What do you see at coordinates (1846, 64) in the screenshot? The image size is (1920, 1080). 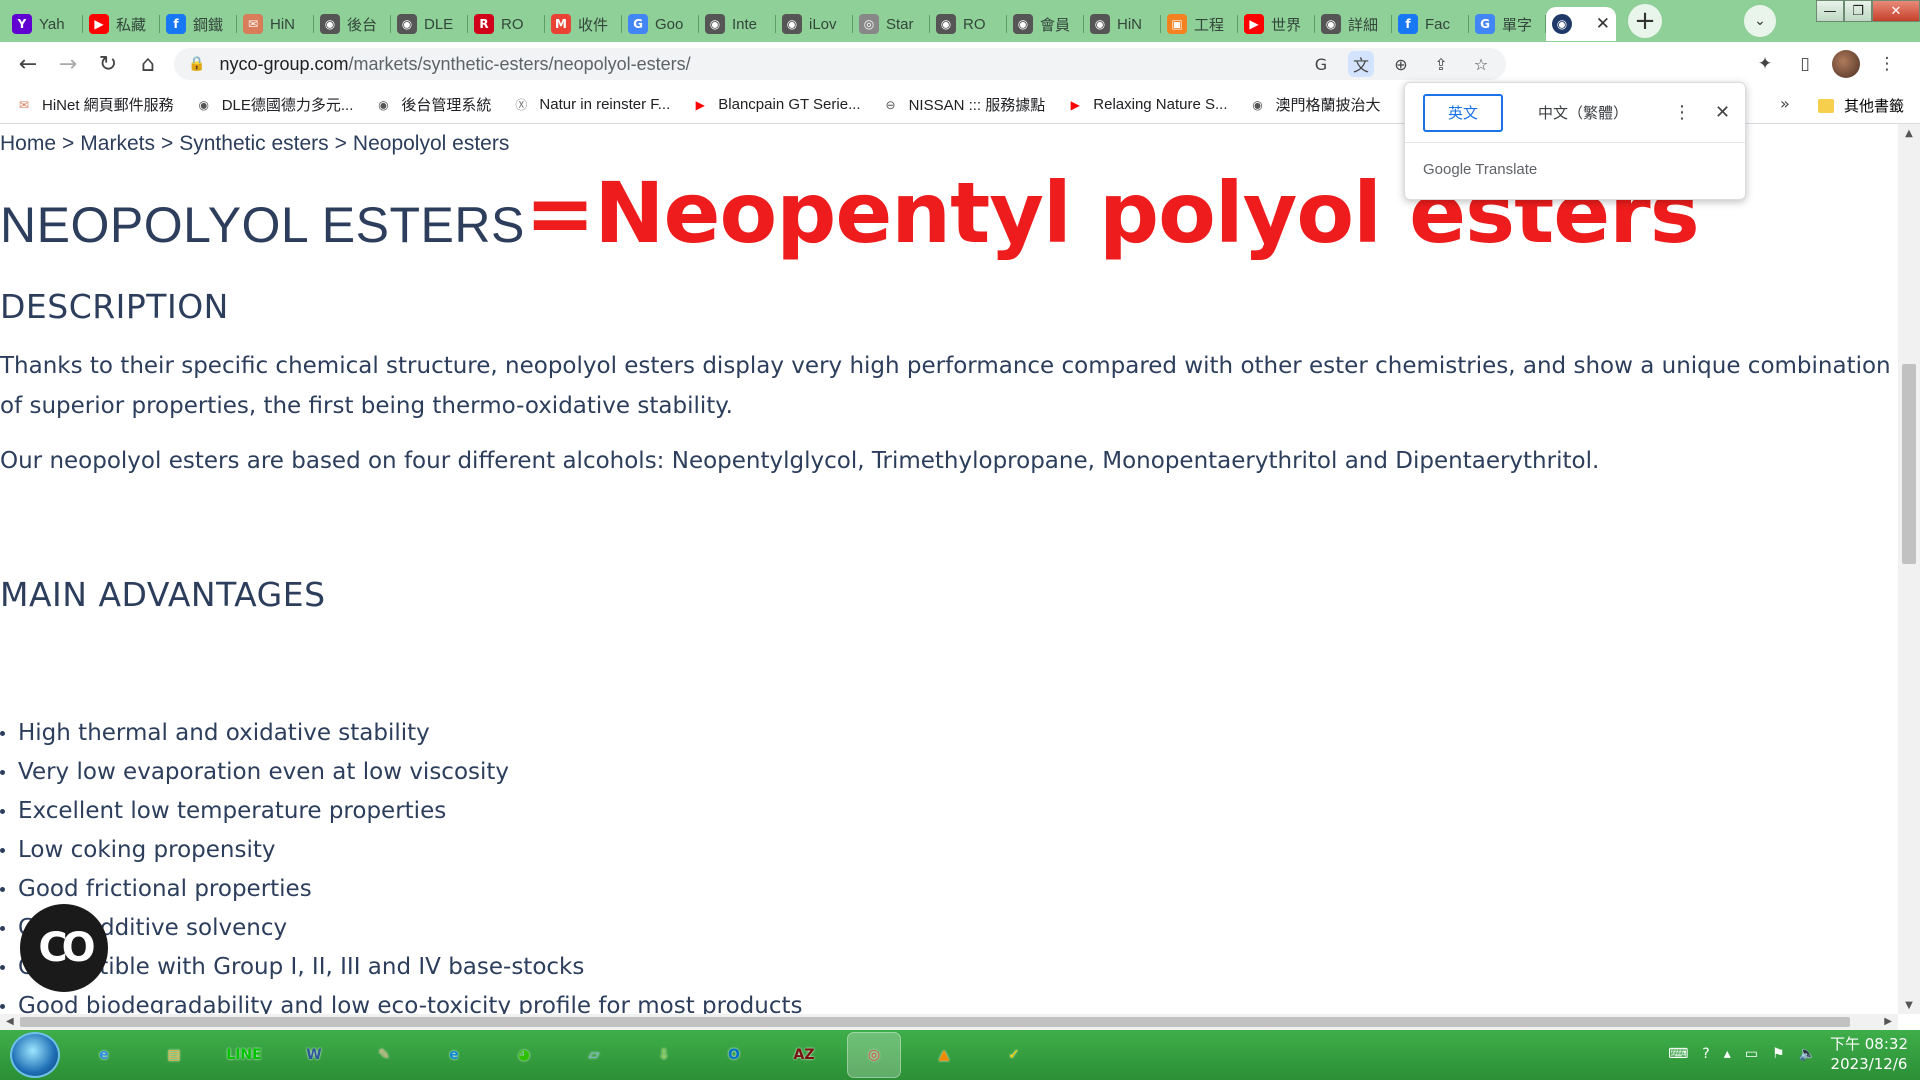 I see `profile-avatar` at bounding box center [1846, 64].